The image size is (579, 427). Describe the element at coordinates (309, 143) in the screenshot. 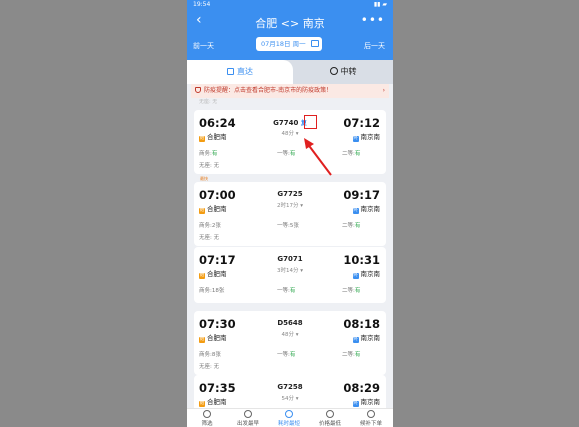

I see `annotation-arrow-head` at that location.